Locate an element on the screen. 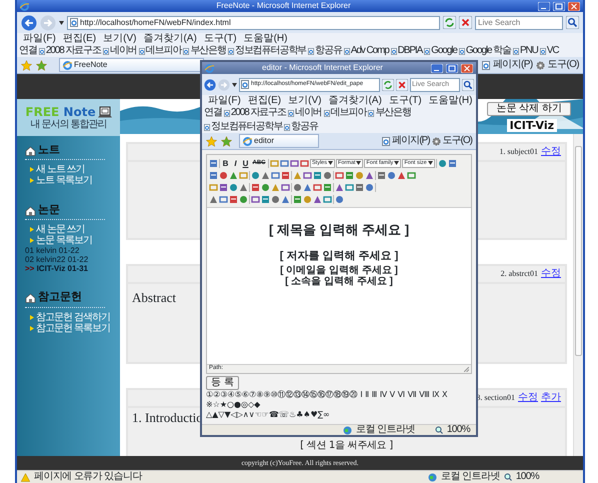 The width and height of the screenshot is (598, 483). sidebar-link: 논문 목록보기 is located at coordinates (64, 240).